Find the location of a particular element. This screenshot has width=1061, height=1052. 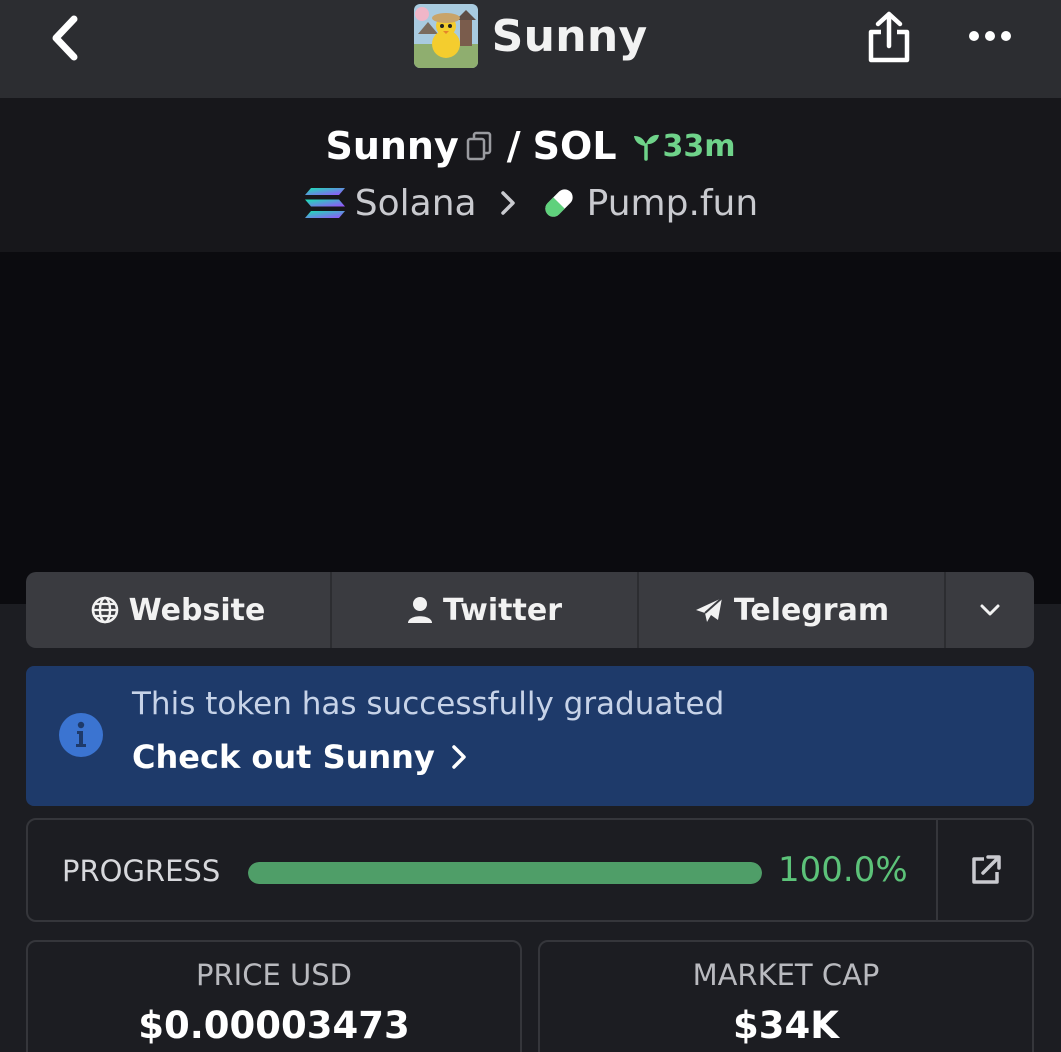

dex-name: Pump.fun is located at coordinates (672, 203).